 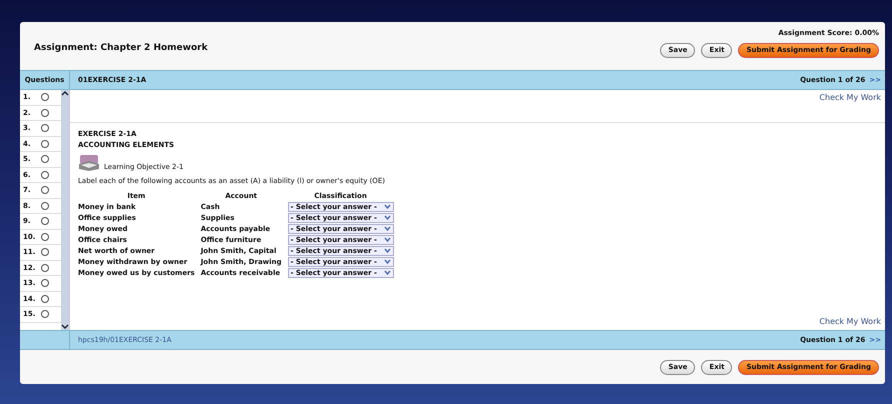 I want to click on scroll-down-icon, so click(x=65, y=326).